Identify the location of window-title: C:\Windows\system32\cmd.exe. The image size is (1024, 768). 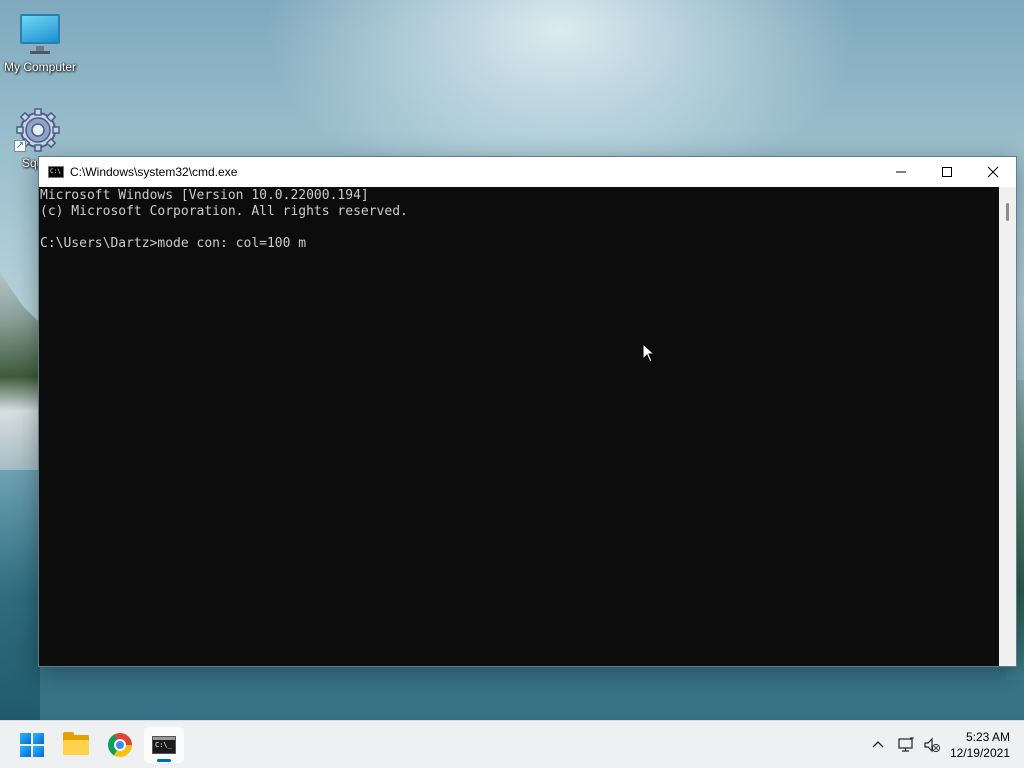
(154, 172).